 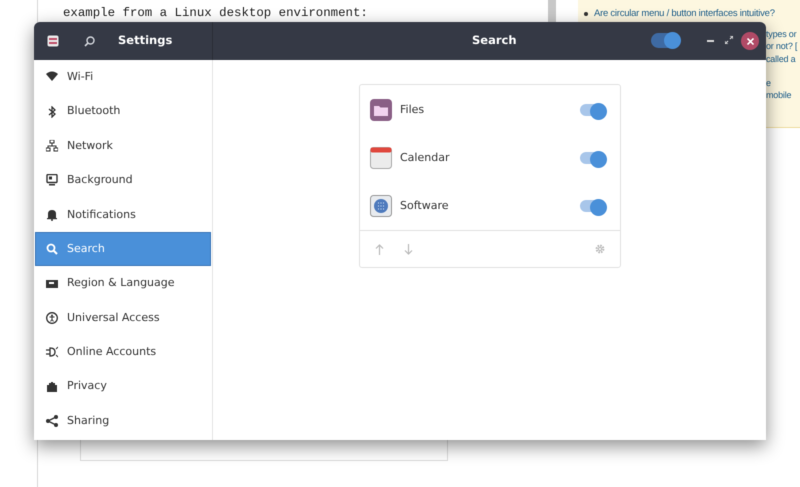 I want to click on sidebar-item: Background, so click(x=123, y=180).